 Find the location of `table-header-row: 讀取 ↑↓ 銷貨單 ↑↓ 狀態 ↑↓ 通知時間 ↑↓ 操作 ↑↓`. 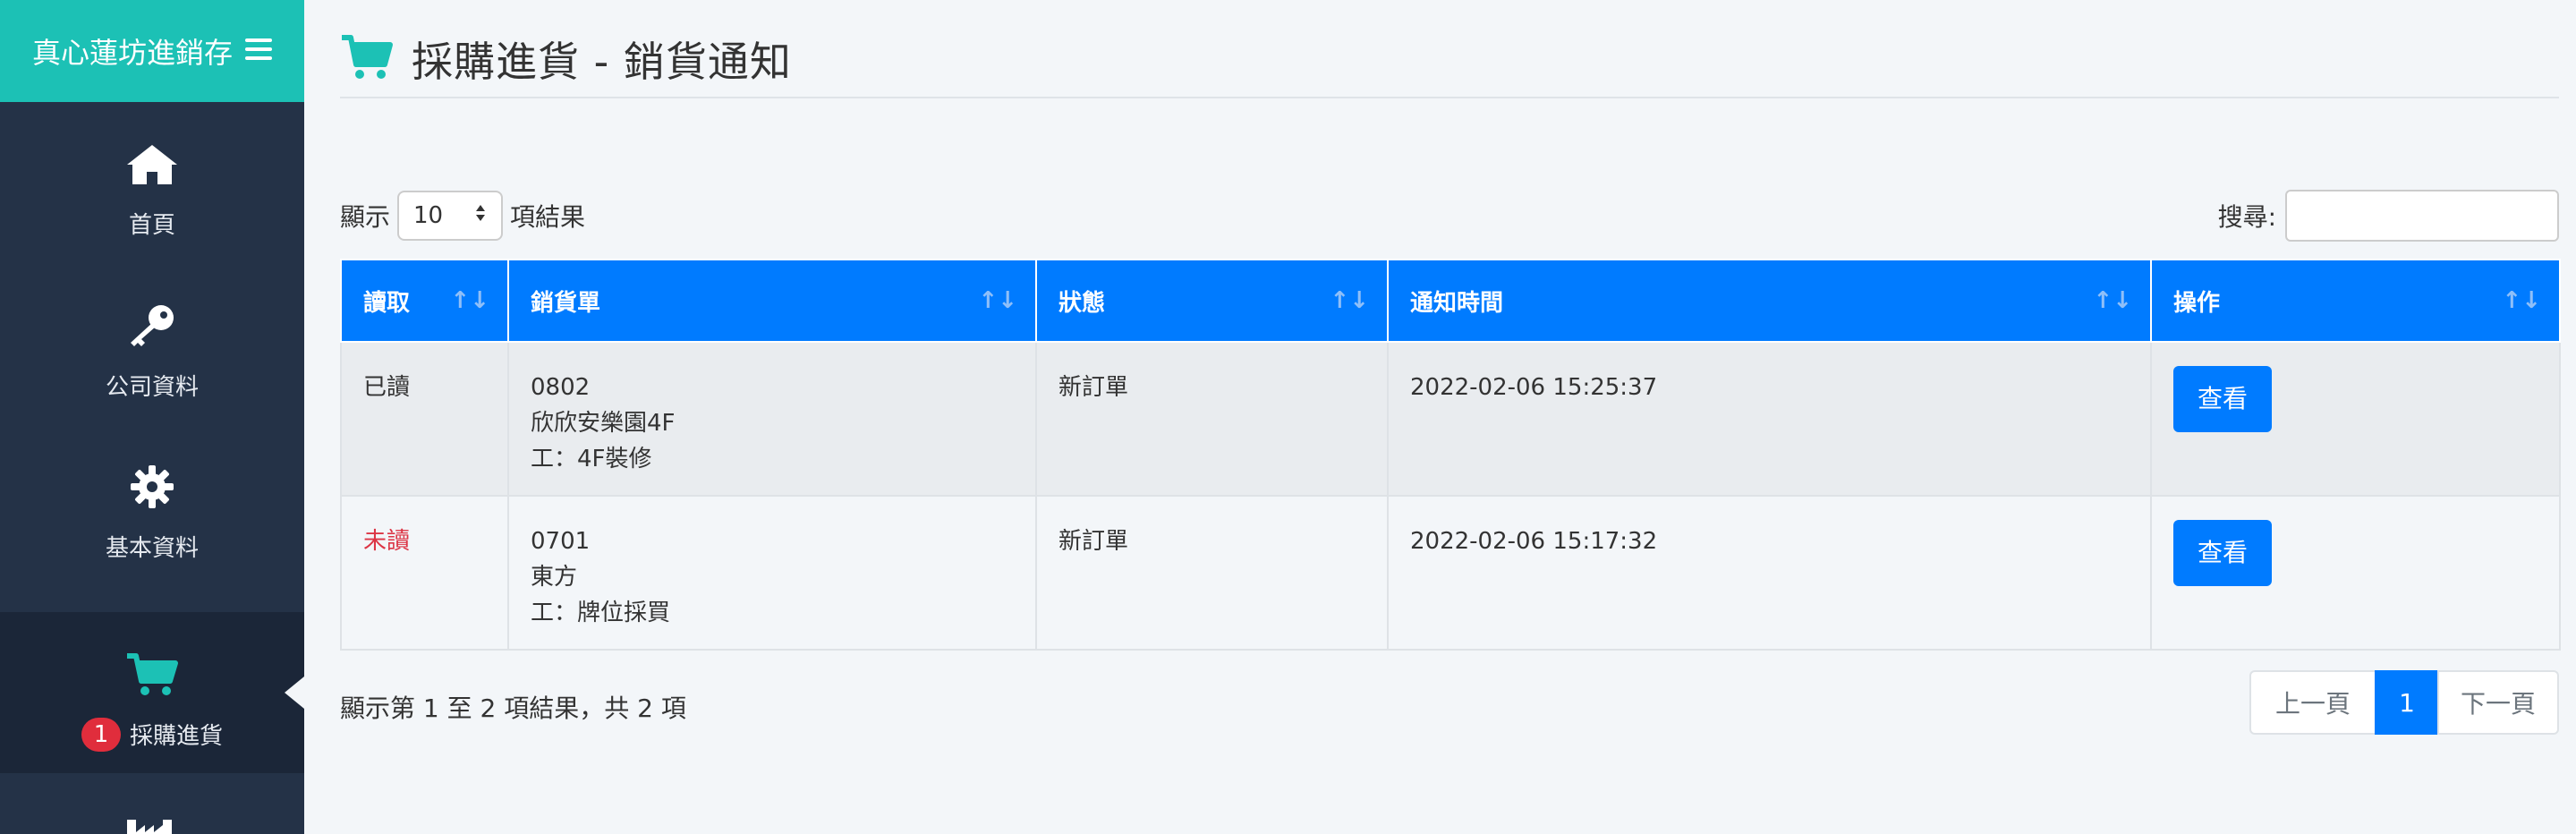

table-header-row: 讀取 ↑↓ 銷貨單 ↑↓ 狀態 ↑↓ 通知時間 ↑↓ 操作 ↑↓ is located at coordinates (1450, 301).